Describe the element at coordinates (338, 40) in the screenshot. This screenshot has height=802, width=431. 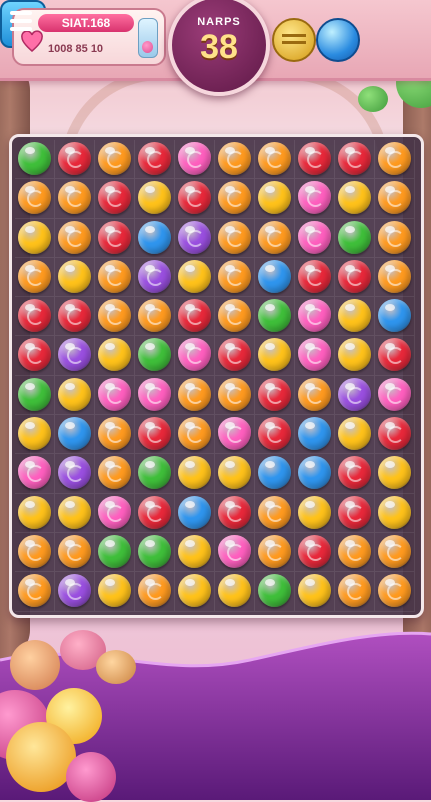
I see `blue-orb-booster-button` at that location.